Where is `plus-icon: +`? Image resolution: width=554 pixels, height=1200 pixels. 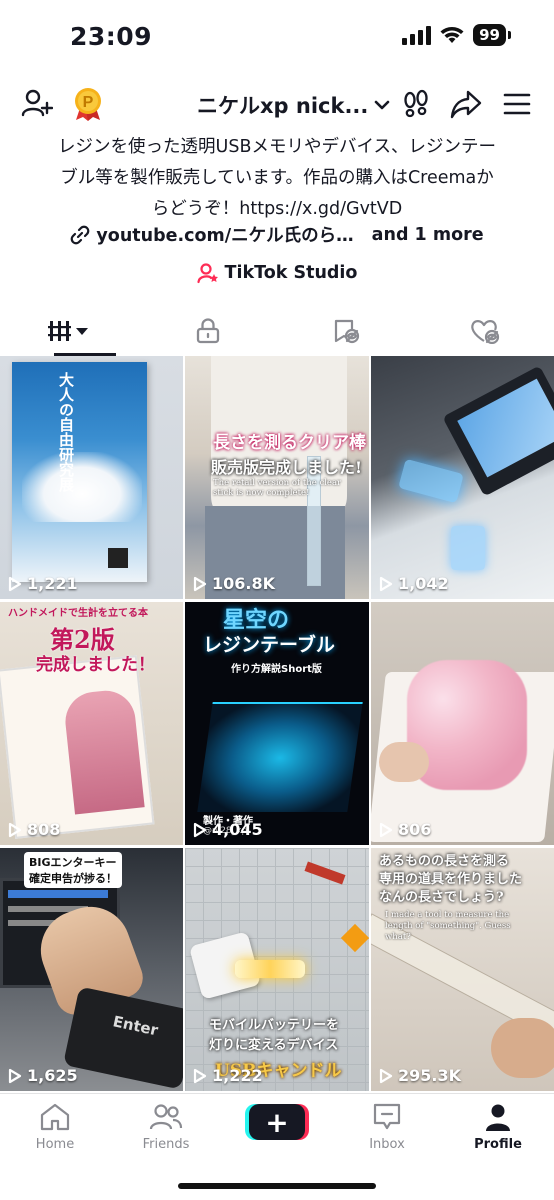
plus-icon: + is located at coordinates (277, 1122).